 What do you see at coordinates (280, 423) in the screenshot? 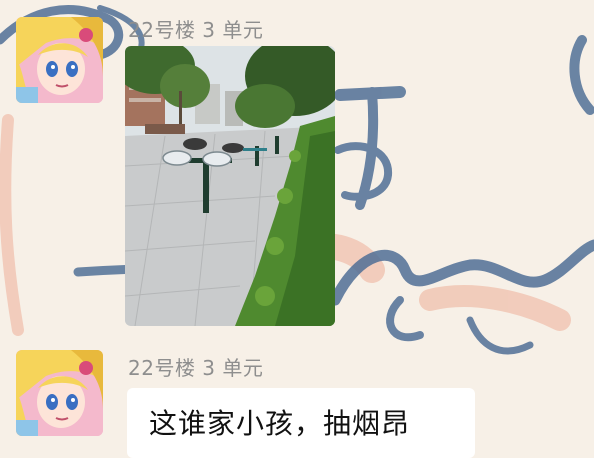
I see `message-text: 这谁家小孩，抽烟昂` at bounding box center [280, 423].